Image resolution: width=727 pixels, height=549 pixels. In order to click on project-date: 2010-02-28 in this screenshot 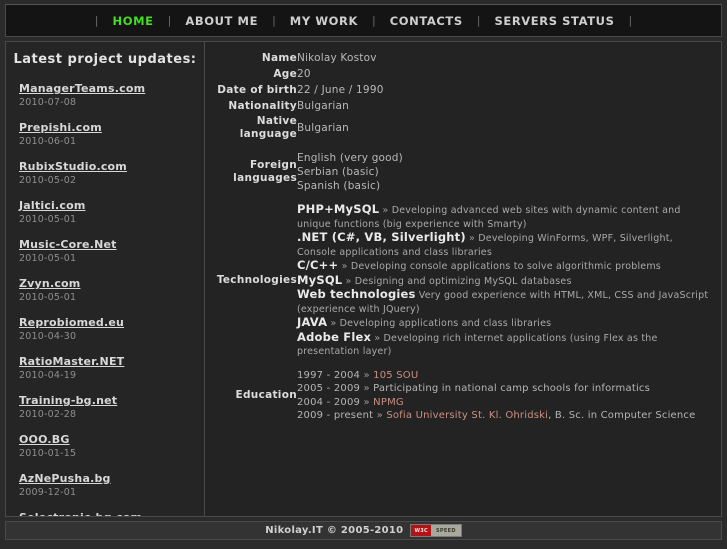, I will do `click(48, 414)`.